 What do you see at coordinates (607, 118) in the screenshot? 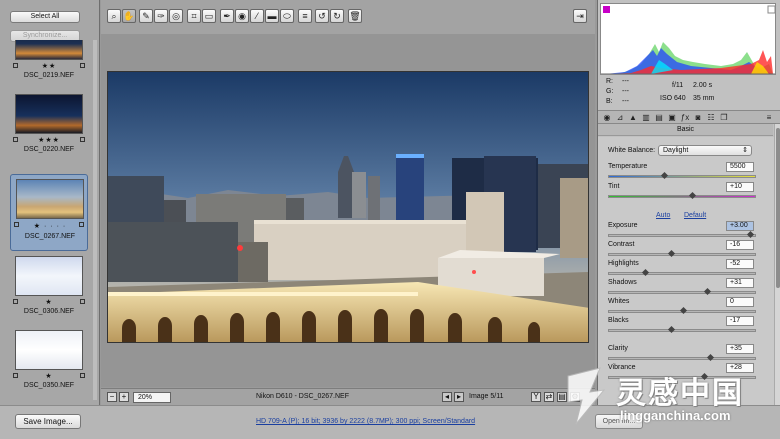
I see `tab-basic-icon: ◉` at bounding box center [607, 118].